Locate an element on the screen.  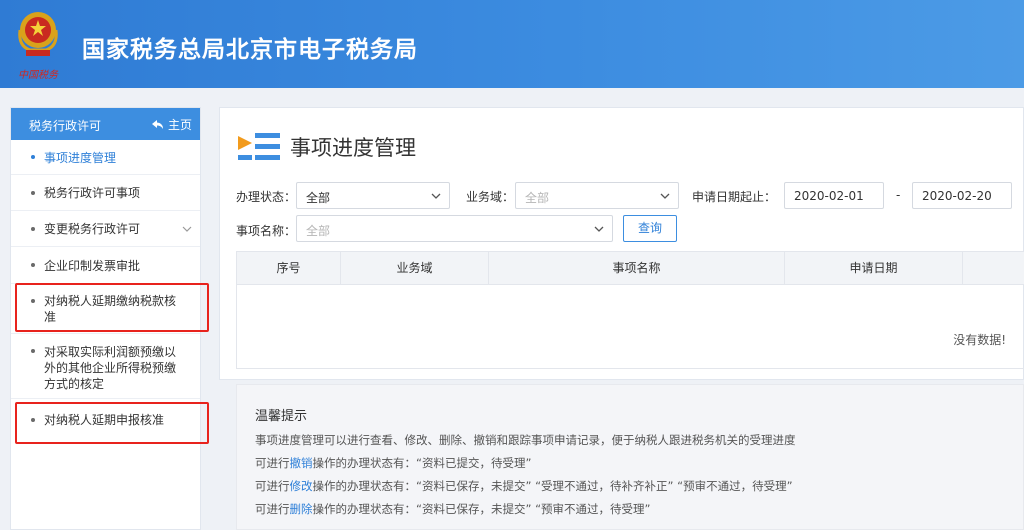
sidebar-item-change-permit: 变更税务行政许可 is located at coordinates (105, 229).